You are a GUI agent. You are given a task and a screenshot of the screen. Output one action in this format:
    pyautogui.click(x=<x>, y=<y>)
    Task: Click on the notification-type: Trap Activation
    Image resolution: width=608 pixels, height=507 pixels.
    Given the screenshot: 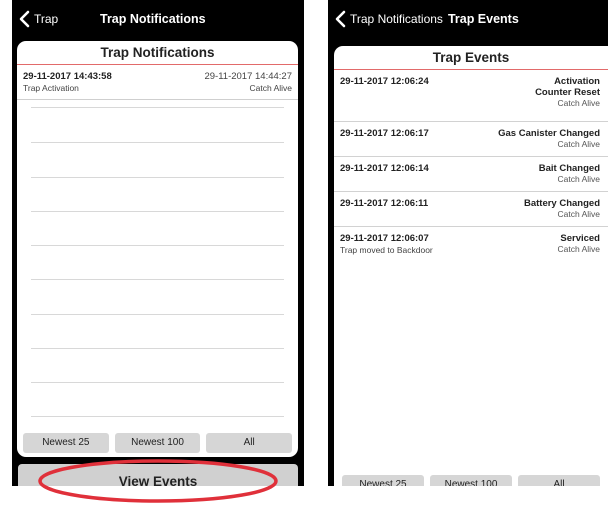 What is the action you would take?
    pyautogui.click(x=51, y=88)
    